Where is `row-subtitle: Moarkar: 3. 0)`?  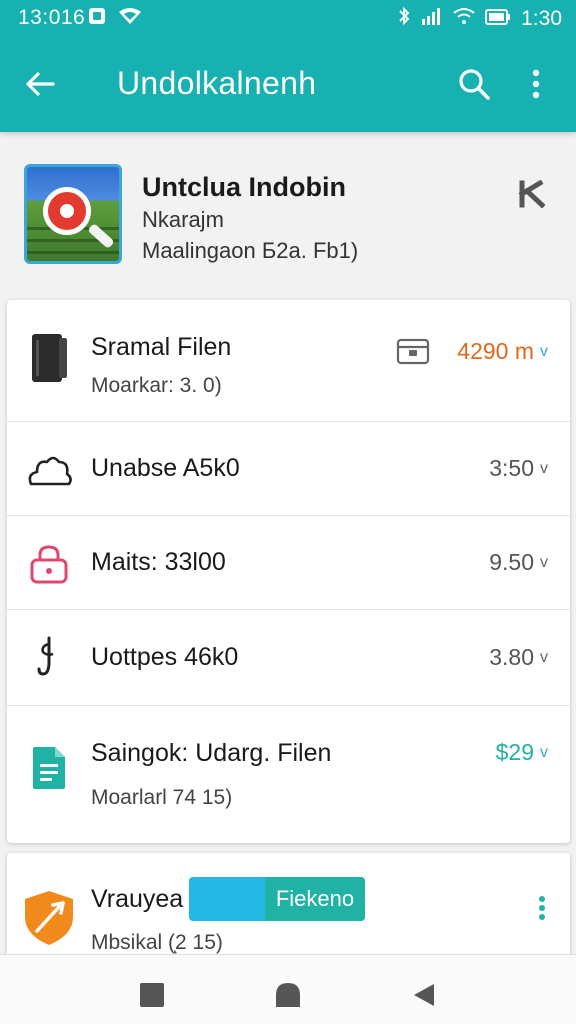
row-subtitle: Moarkar: 3. 0) is located at coordinates (156, 385).